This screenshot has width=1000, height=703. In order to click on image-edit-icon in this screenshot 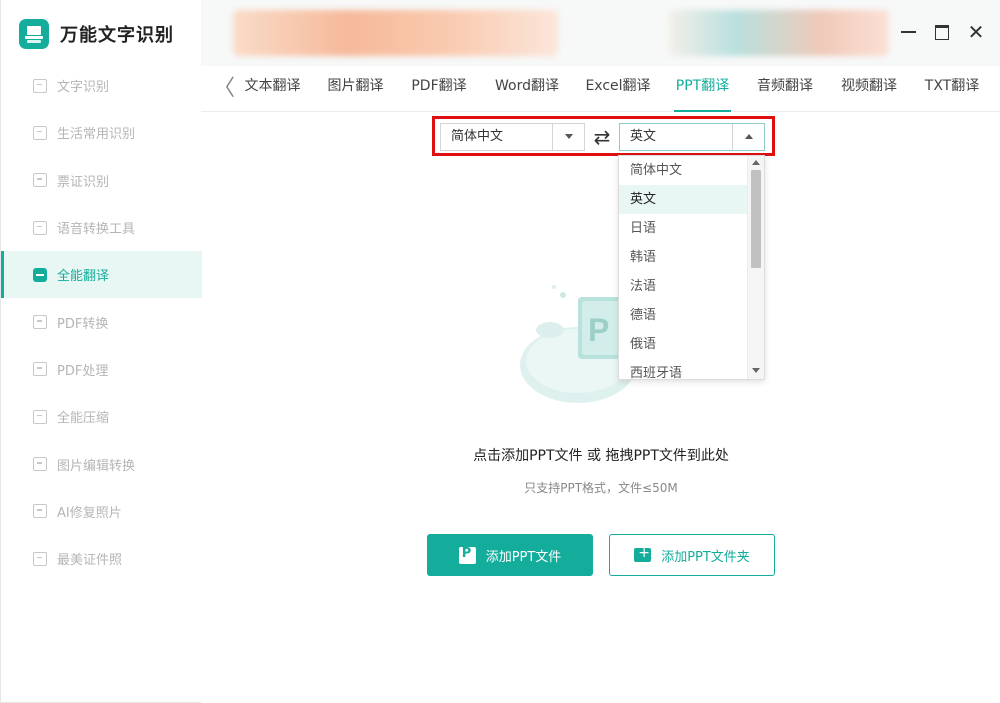, I will do `click(40, 464)`.